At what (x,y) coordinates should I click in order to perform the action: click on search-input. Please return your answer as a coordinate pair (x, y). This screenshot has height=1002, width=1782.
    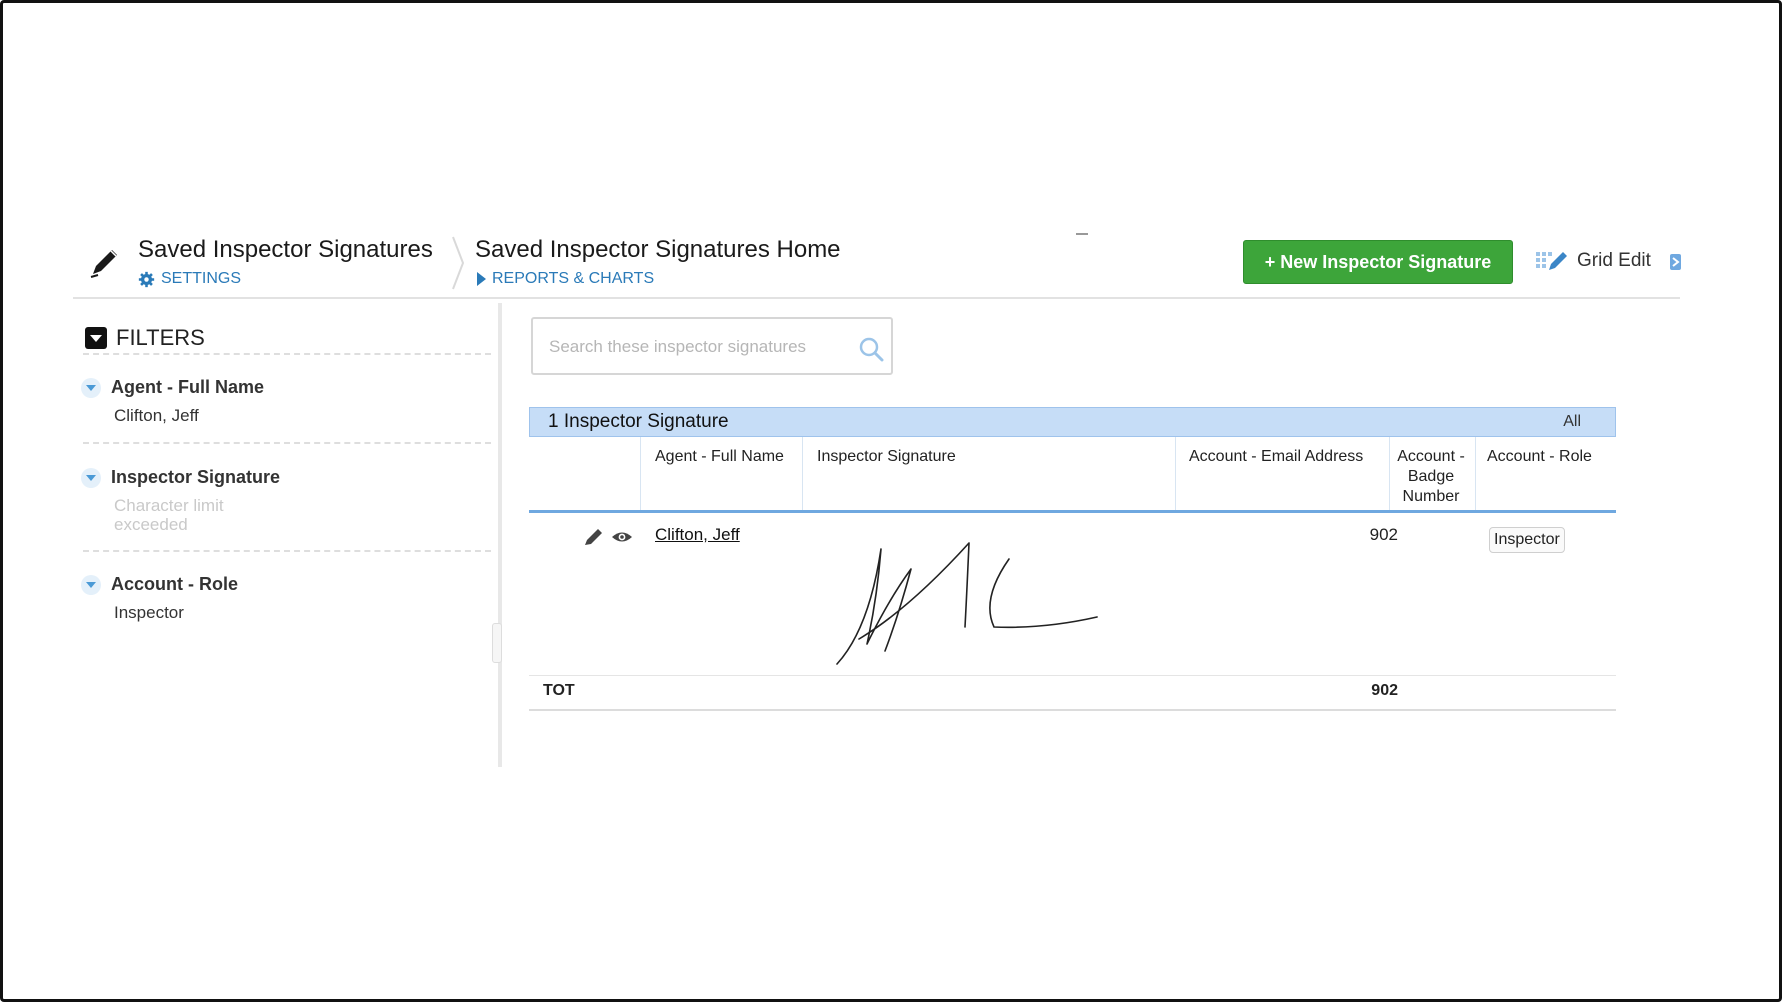
    Looking at the image, I should click on (694, 347).